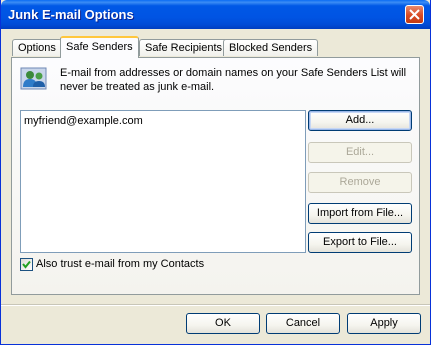  What do you see at coordinates (215, 14) in the screenshot?
I see `title-bar: Junk E-mail Options` at bounding box center [215, 14].